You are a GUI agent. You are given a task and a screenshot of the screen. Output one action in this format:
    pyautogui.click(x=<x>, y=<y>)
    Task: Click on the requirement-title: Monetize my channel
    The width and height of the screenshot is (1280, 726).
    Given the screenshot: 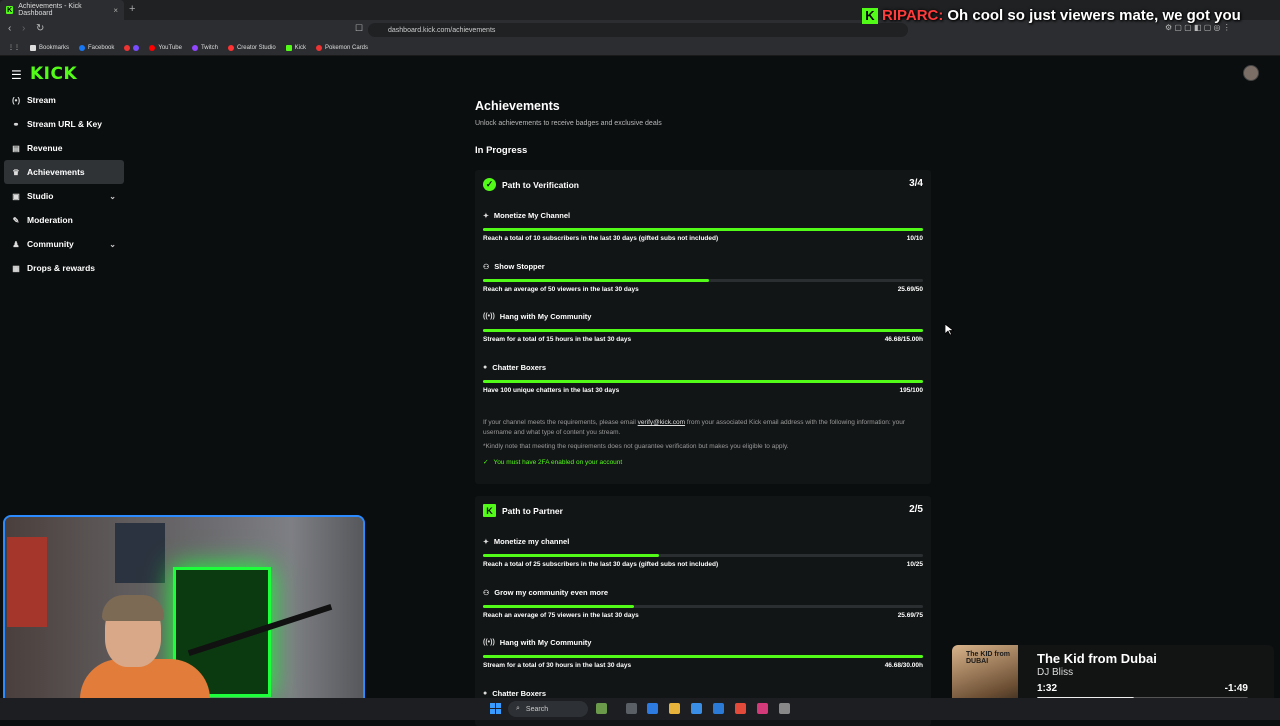 What is the action you would take?
    pyautogui.click(x=531, y=541)
    